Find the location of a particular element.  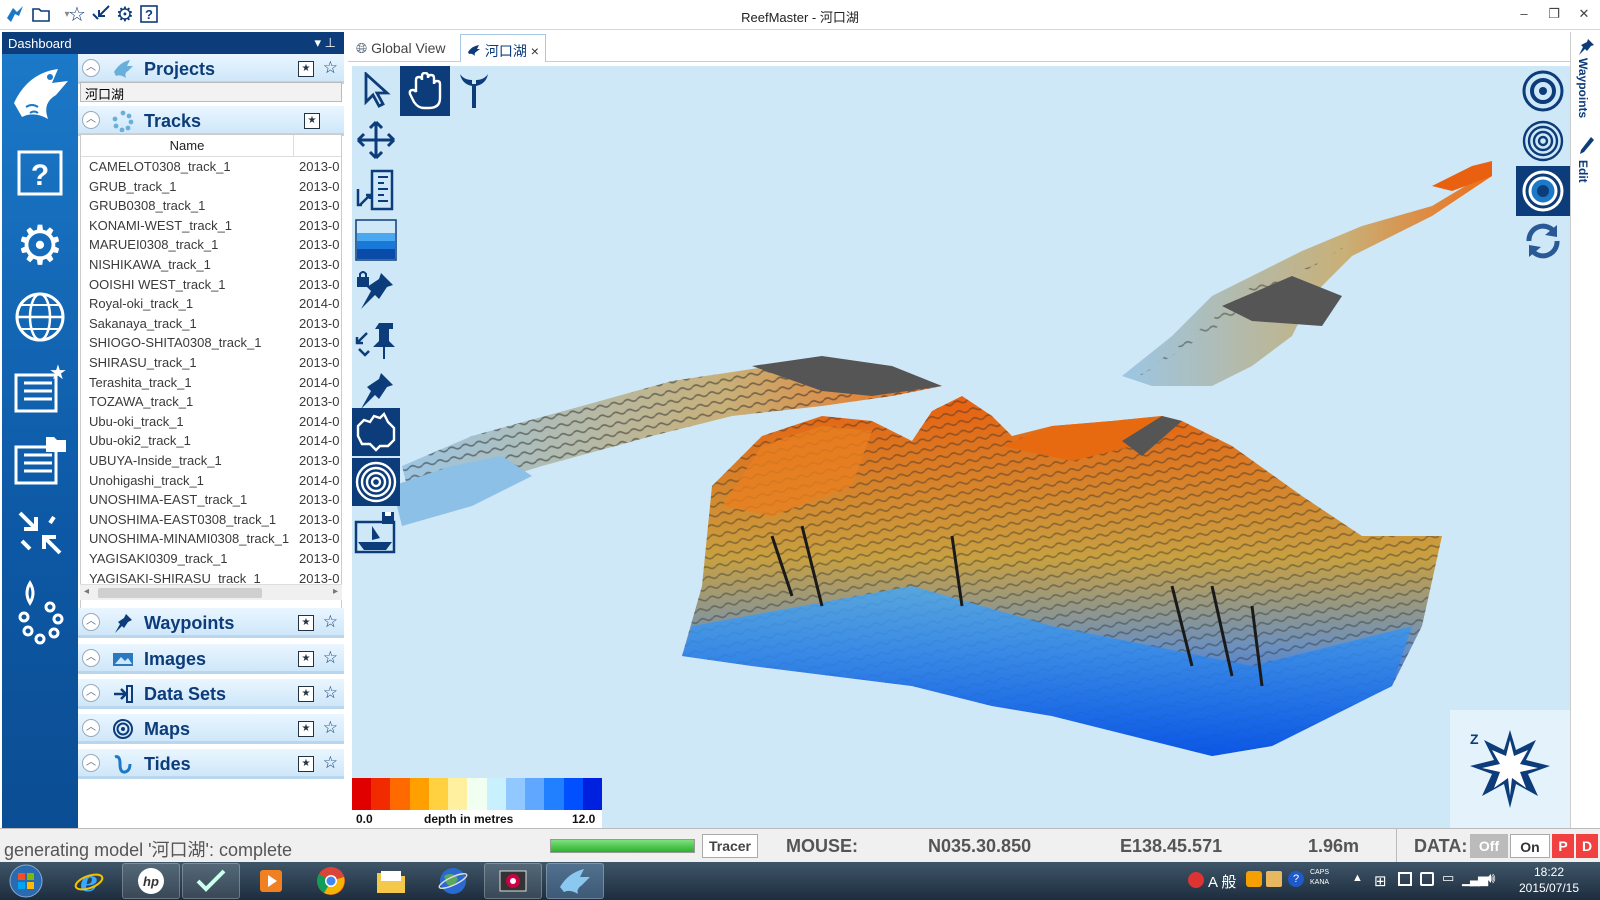

tracks-section-header: ︿ Tracks ★ is located at coordinates (211, 121).